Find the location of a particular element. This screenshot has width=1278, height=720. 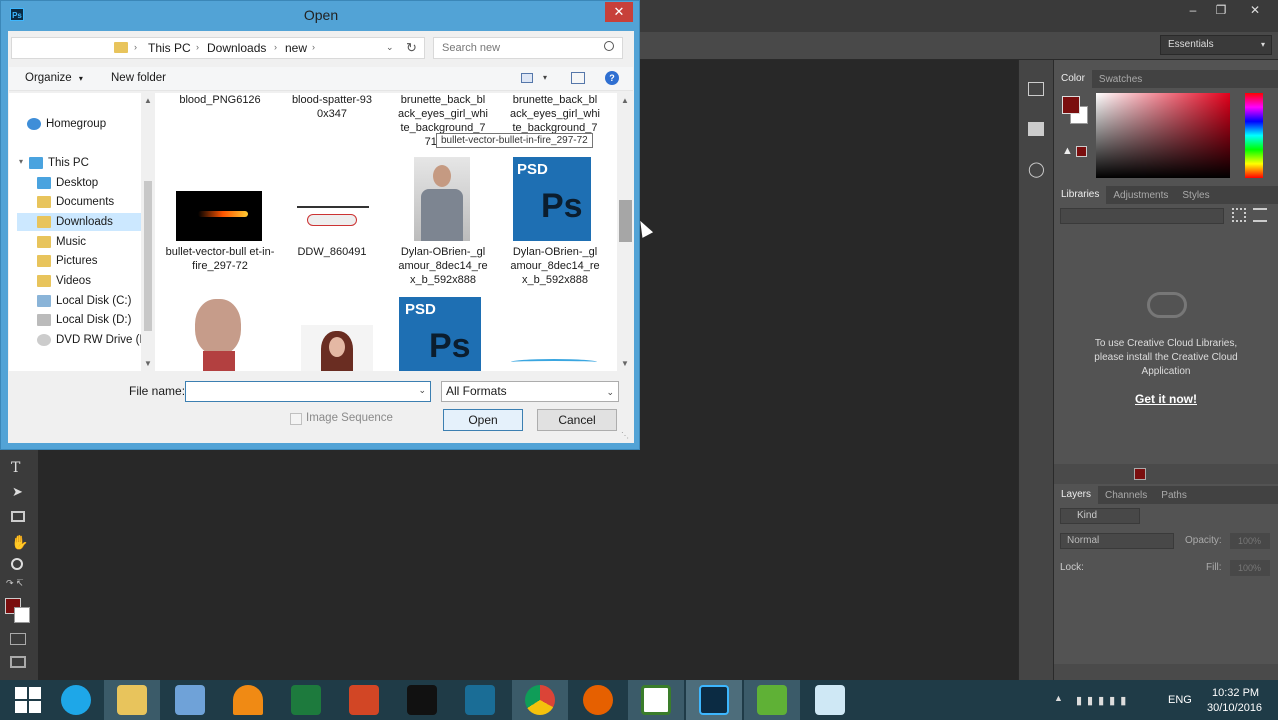

clock-date: 30/10/2016 is located at coordinates (1234, 708).